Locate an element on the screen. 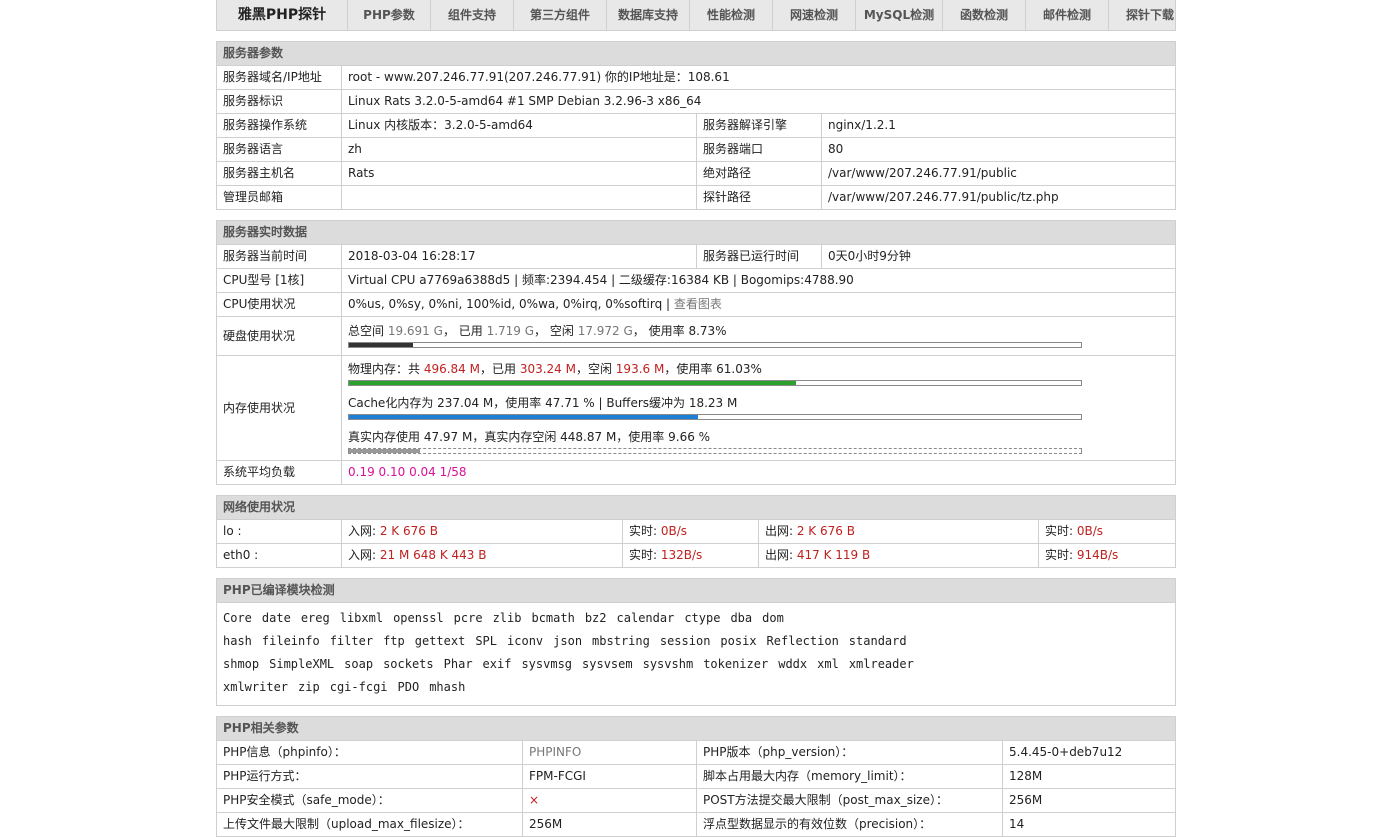 This screenshot has height=837, width=1393. module-name: PDO is located at coordinates (408, 687).